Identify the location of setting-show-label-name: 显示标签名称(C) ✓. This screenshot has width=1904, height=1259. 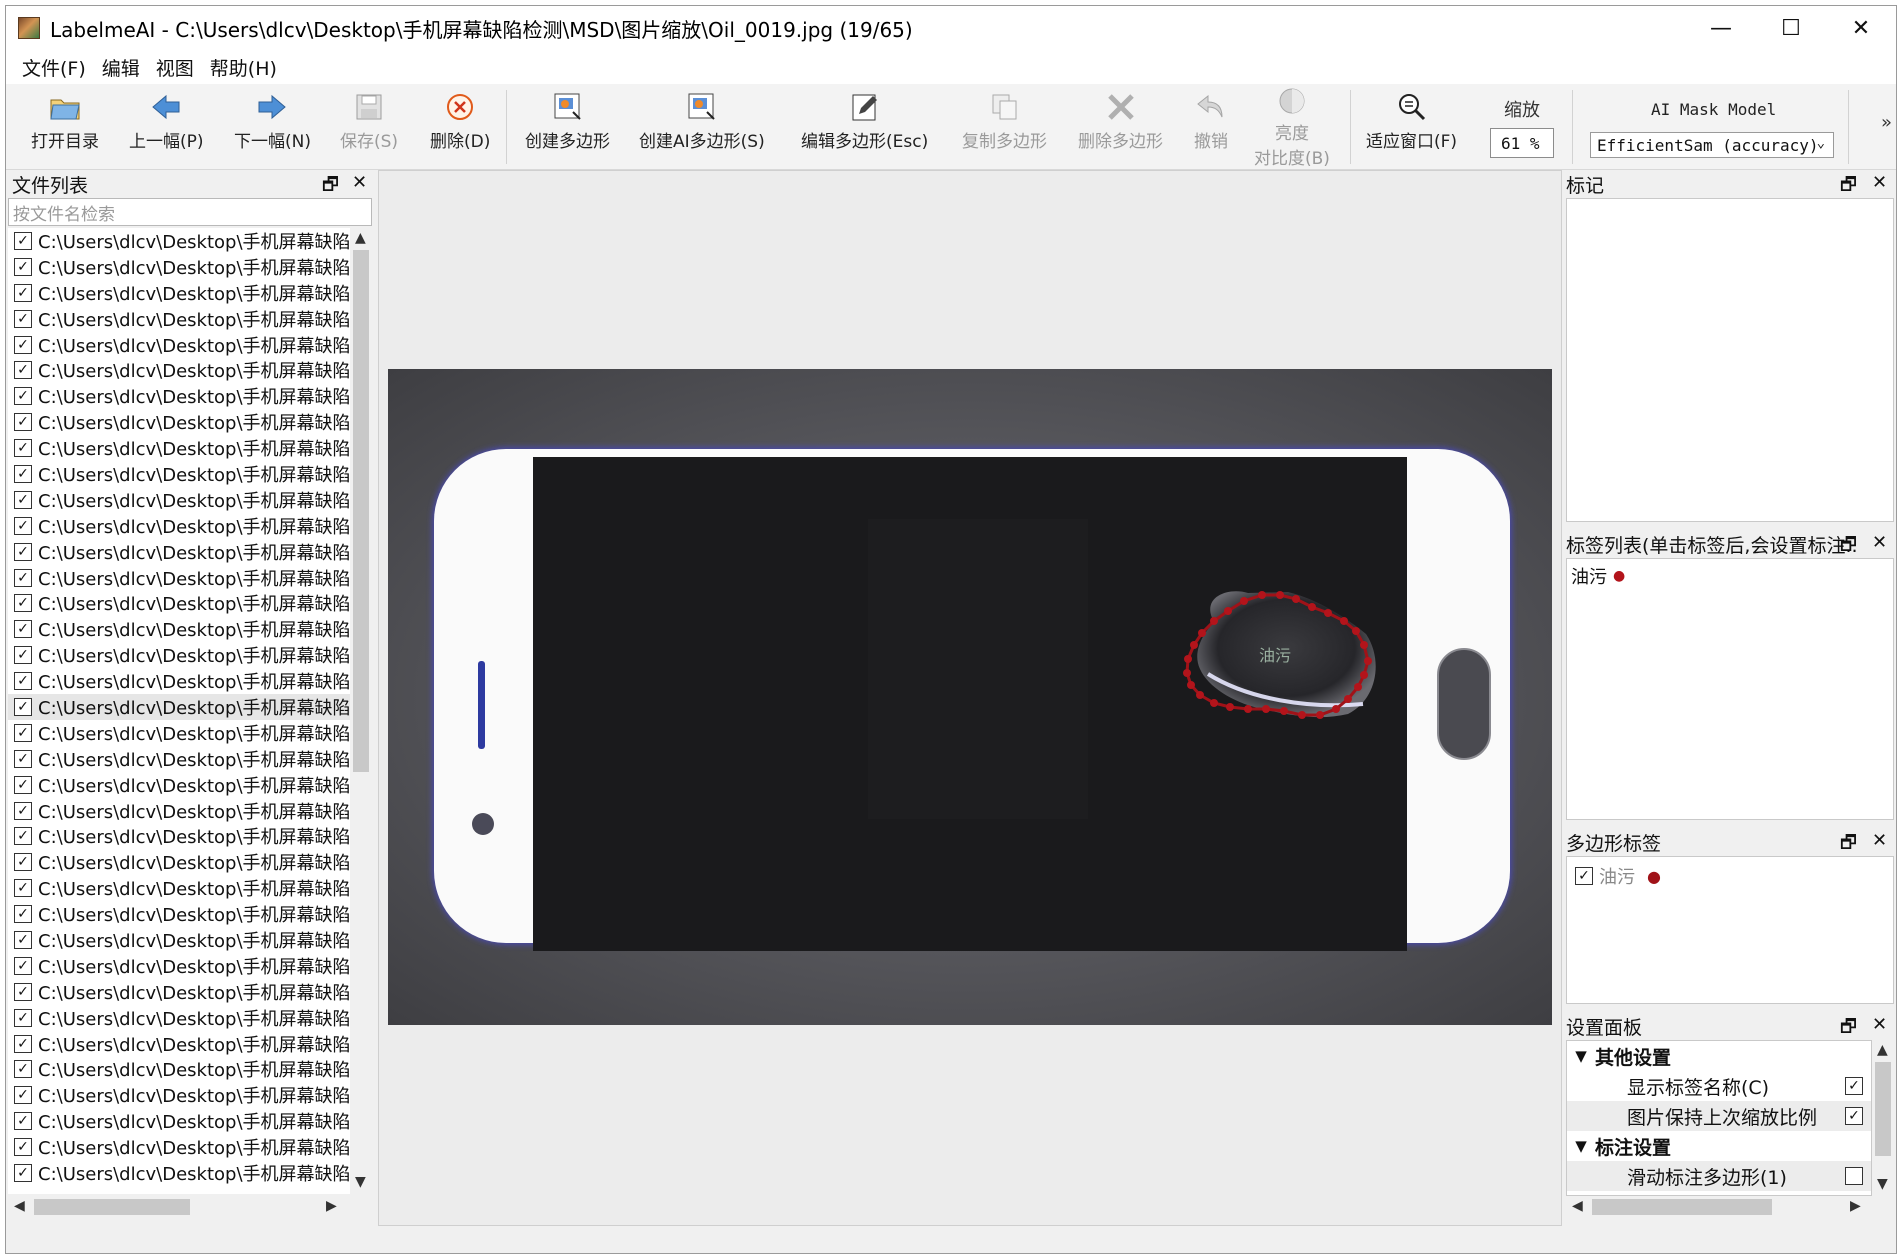
(1719, 1086).